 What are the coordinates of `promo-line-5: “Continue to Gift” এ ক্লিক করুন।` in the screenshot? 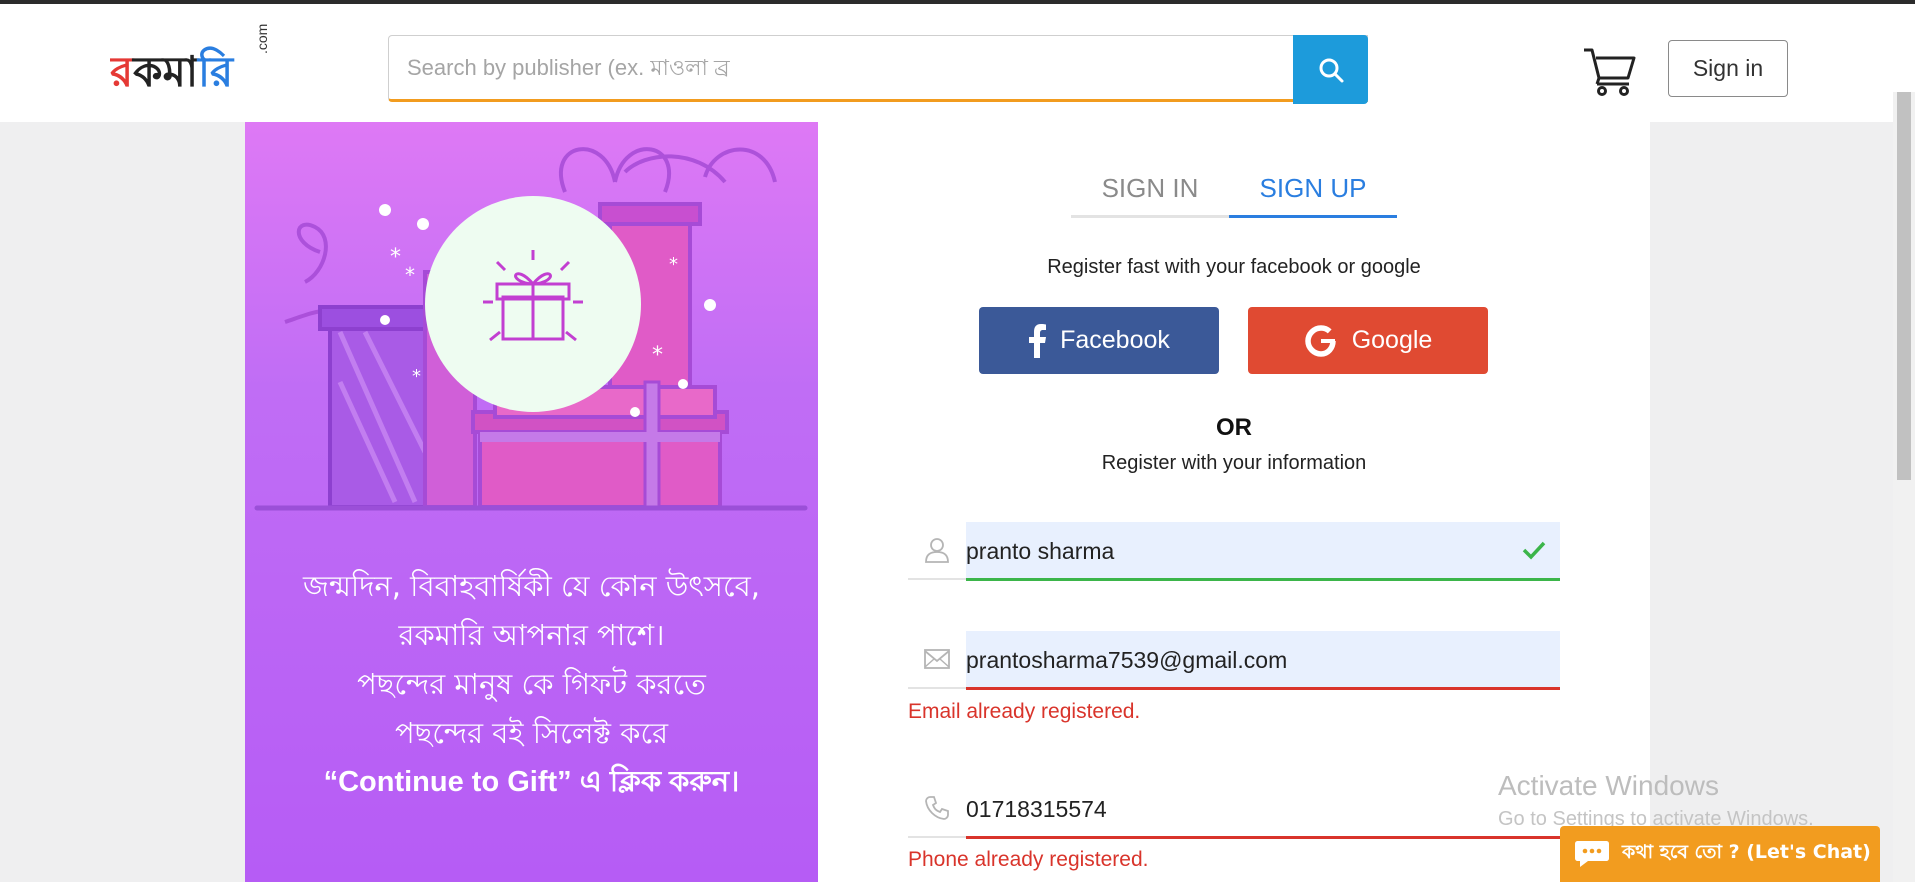 It's located at (531, 782).